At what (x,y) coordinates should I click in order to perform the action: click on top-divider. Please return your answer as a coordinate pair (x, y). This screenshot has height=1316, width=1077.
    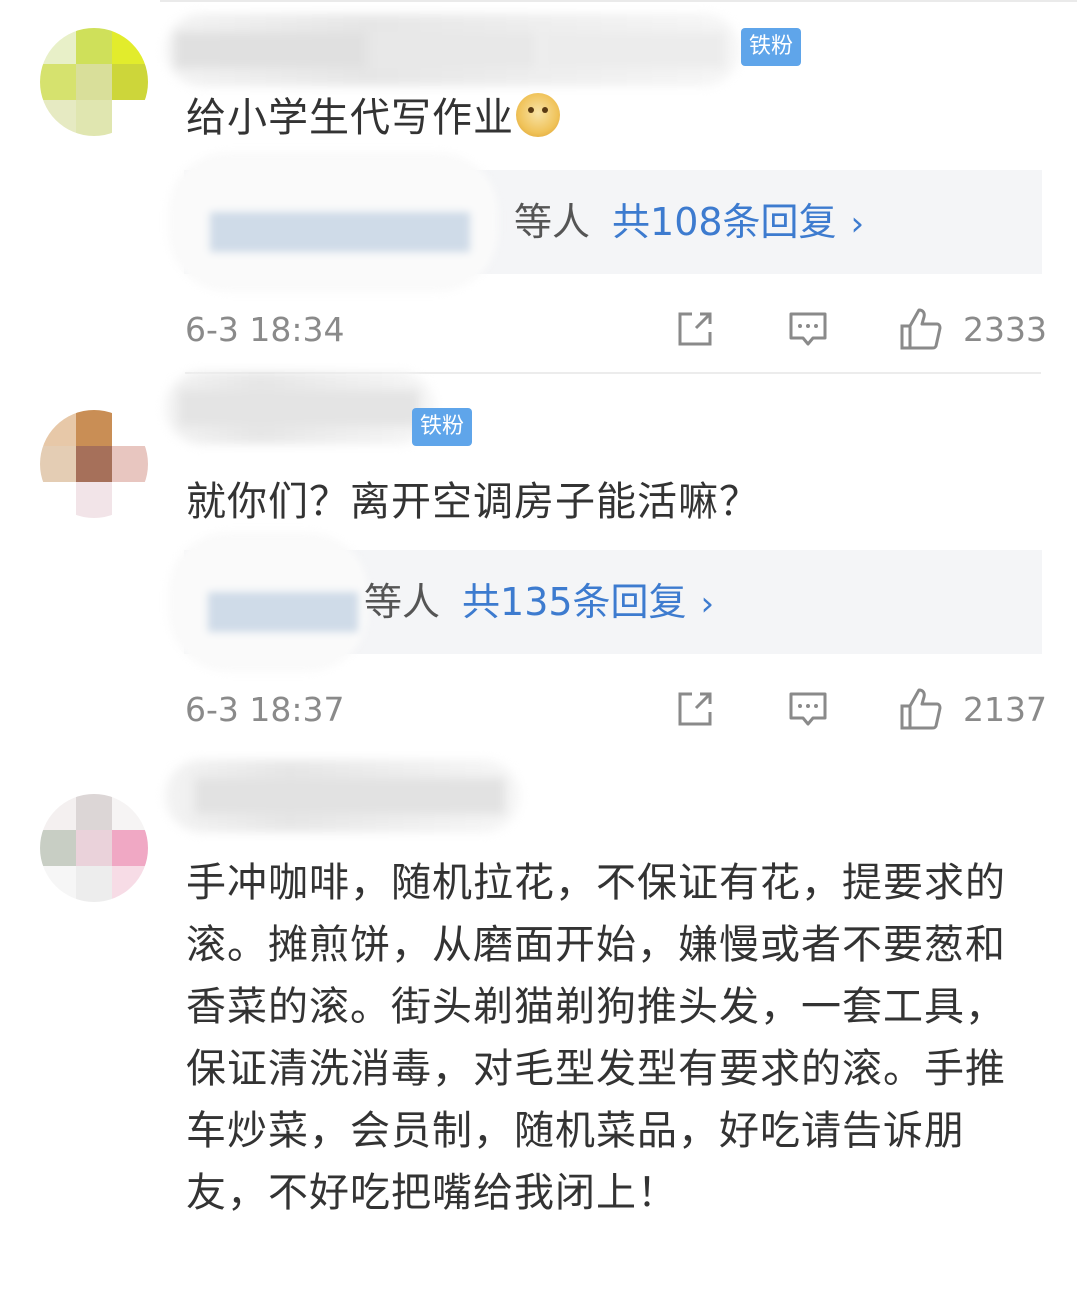
    Looking at the image, I should click on (618, 1).